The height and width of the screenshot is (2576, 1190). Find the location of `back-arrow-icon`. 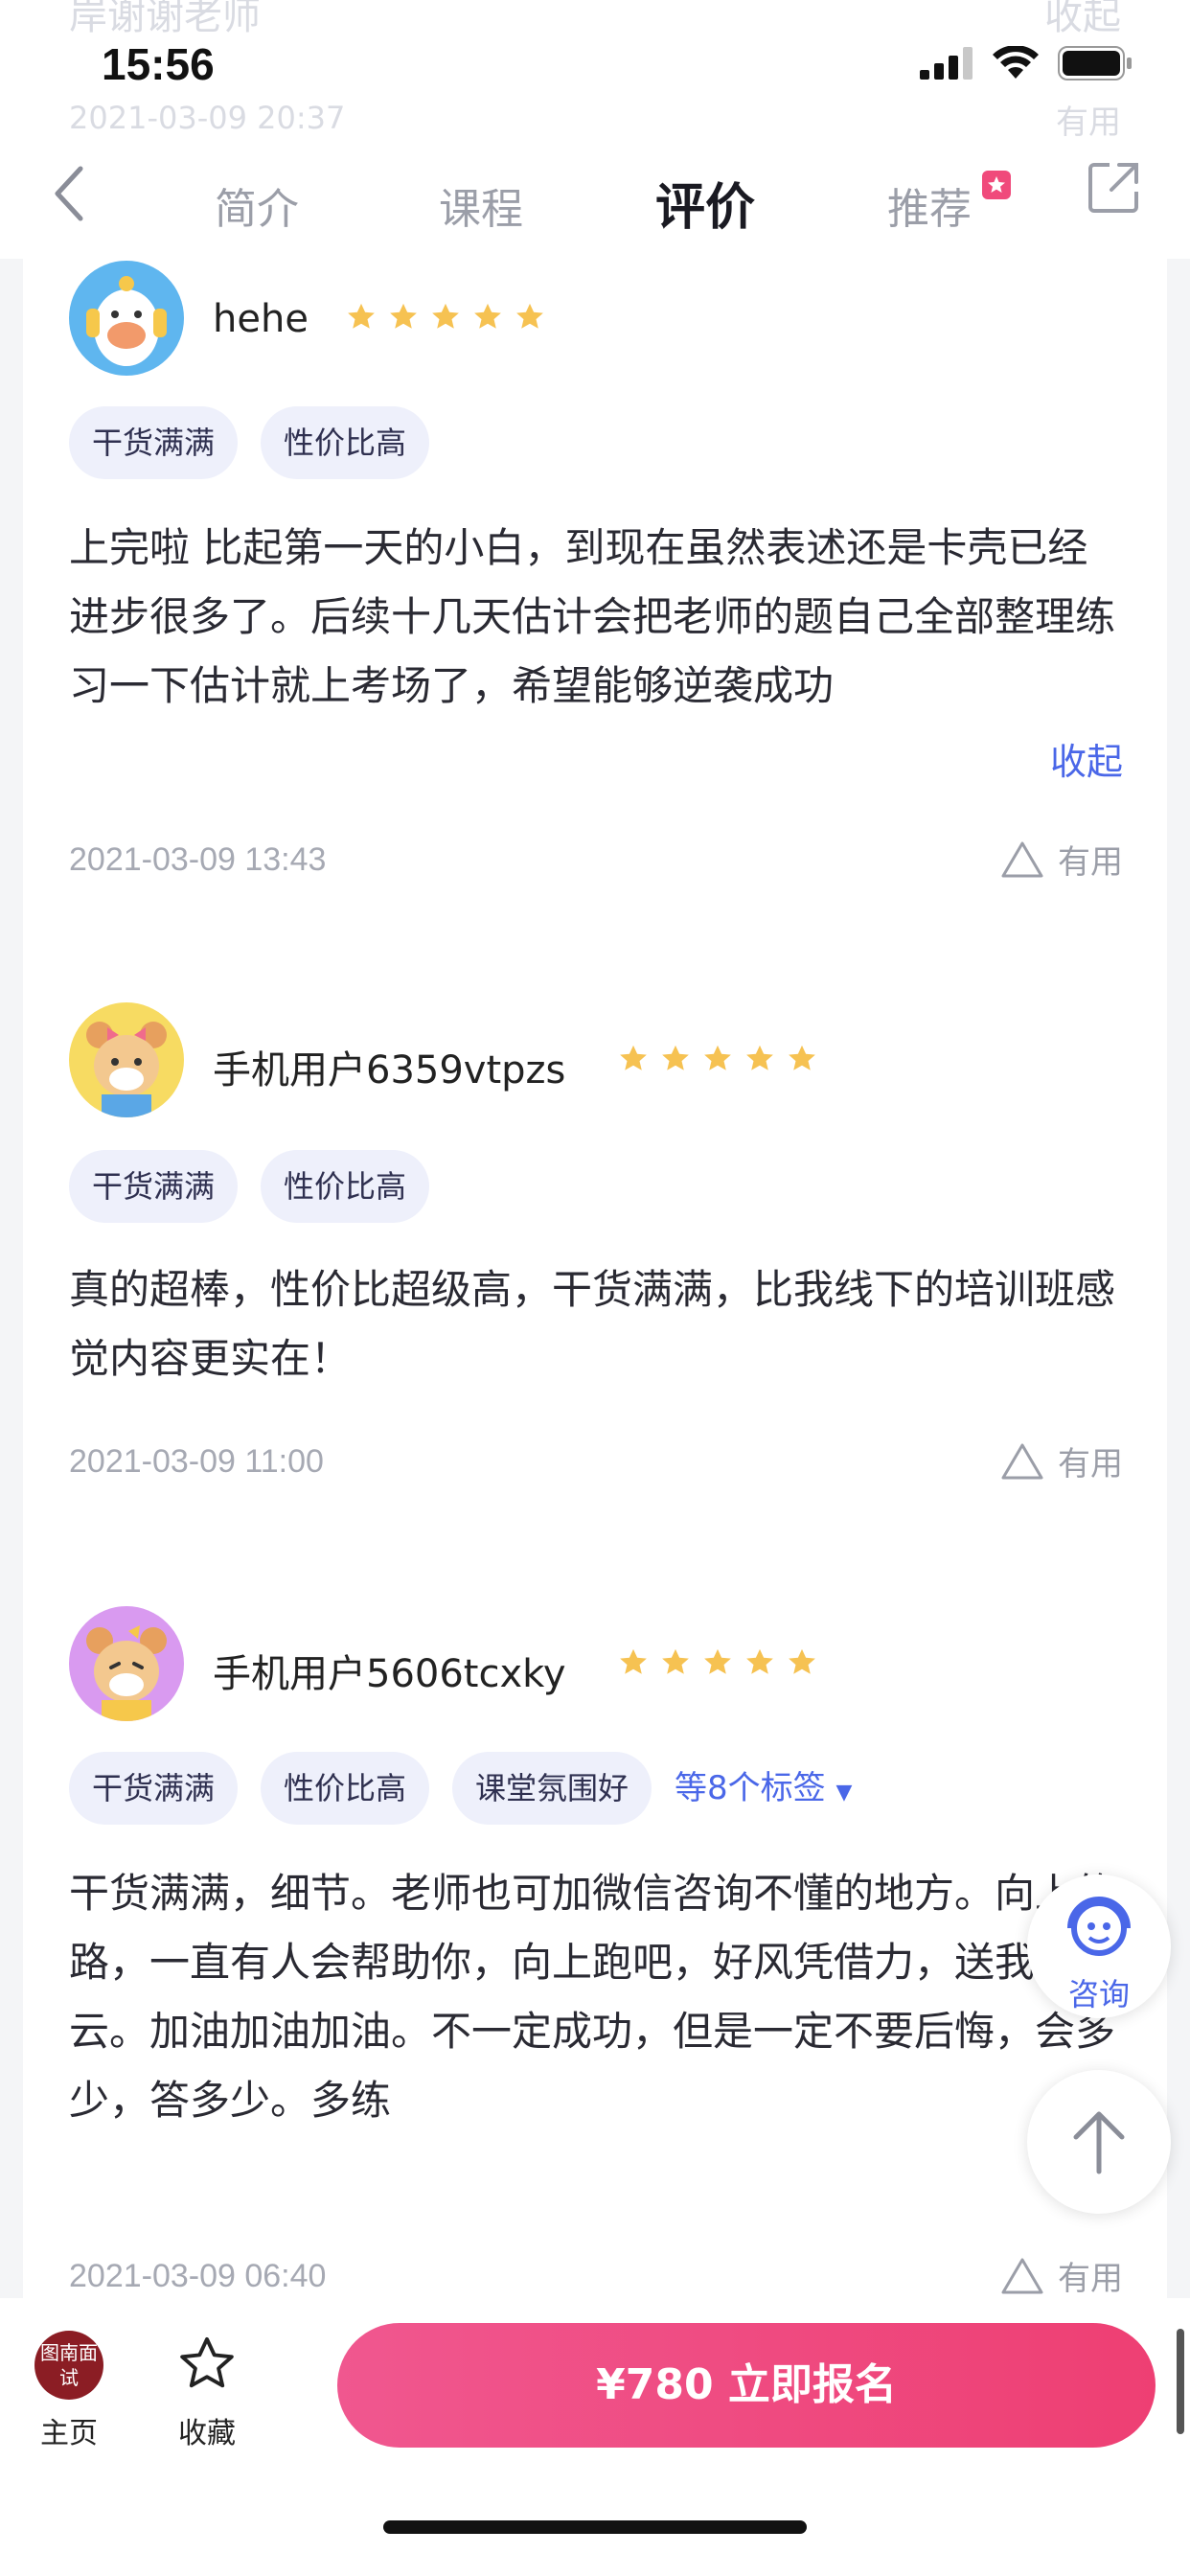

back-arrow-icon is located at coordinates (69, 193).